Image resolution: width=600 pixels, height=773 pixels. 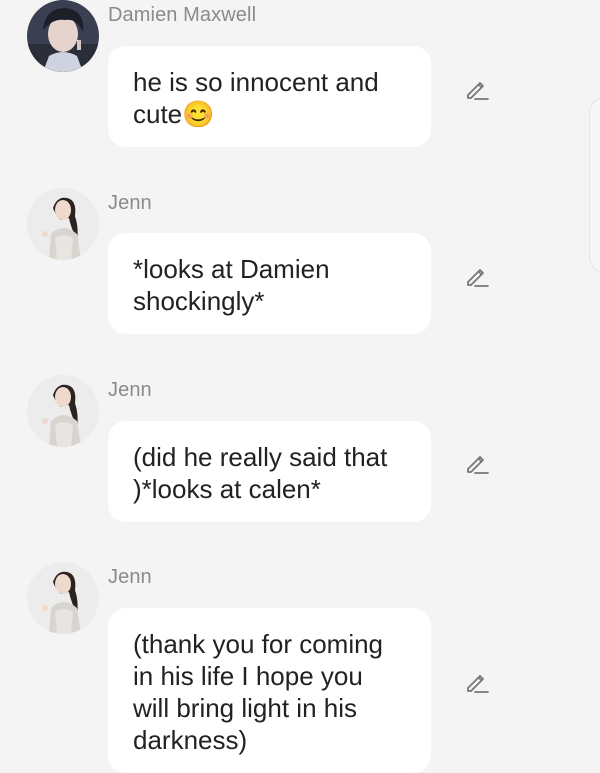 I want to click on message-text: *looks at Damien shockingly*, so click(x=231, y=285).